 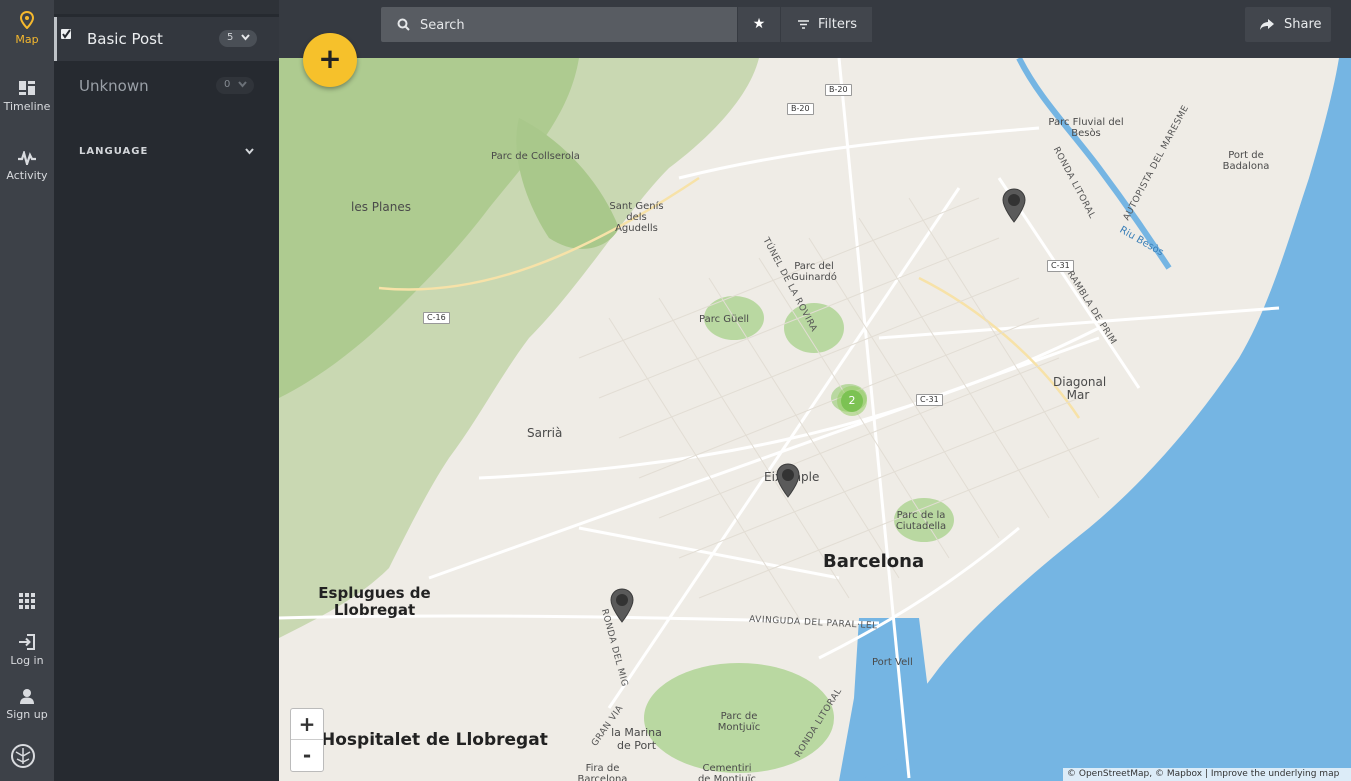 I want to click on filter-count-dropdown: 5, so click(x=238, y=38).